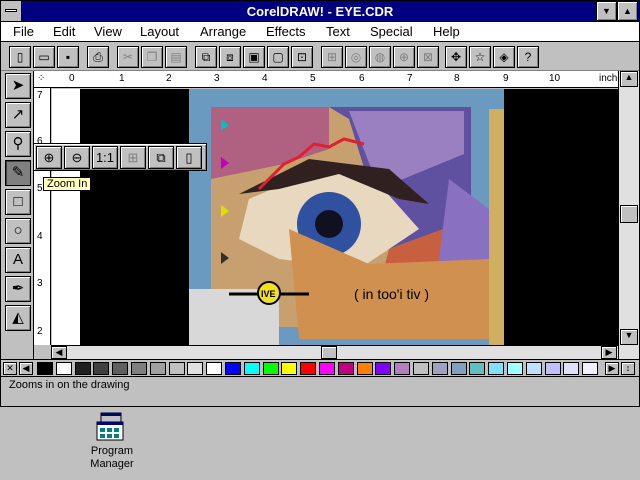  I want to click on program-manager-label: Program Manager, so click(112, 458).